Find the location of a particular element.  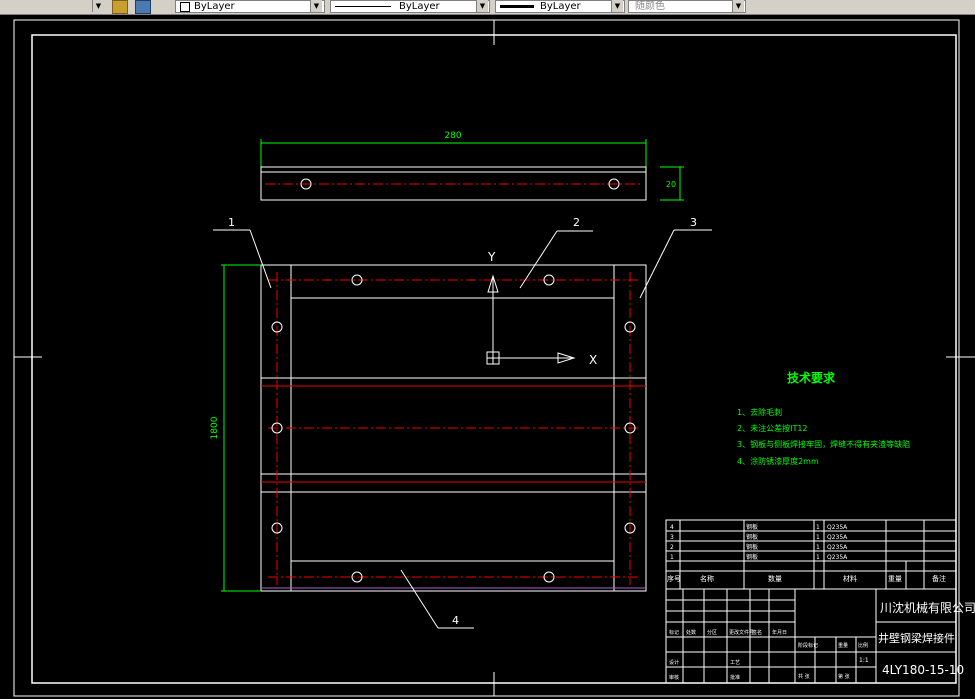

callout-3: 3 is located at coordinates (693, 222).